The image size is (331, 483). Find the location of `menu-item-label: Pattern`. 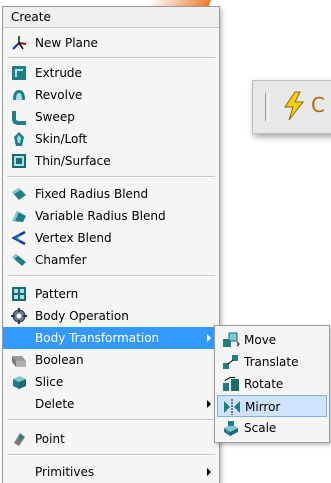

menu-item-label: Pattern is located at coordinates (57, 294).